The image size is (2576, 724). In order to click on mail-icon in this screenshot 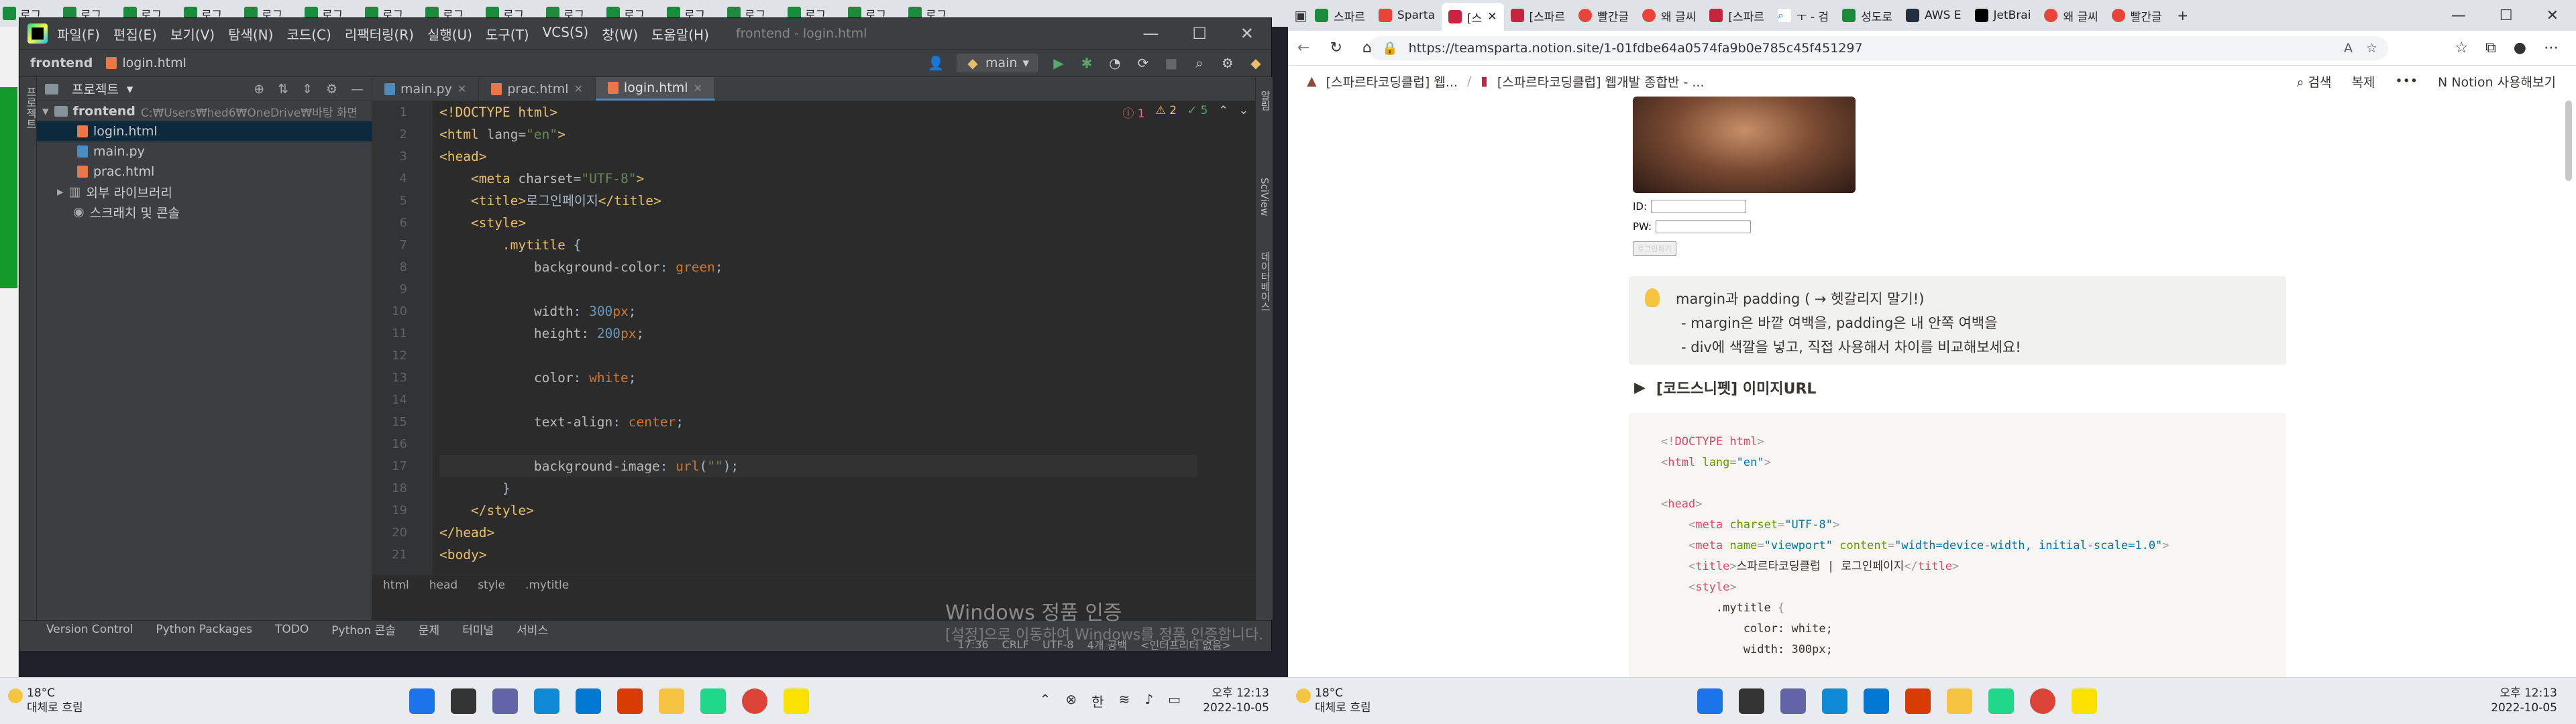, I will do `click(588, 701)`.